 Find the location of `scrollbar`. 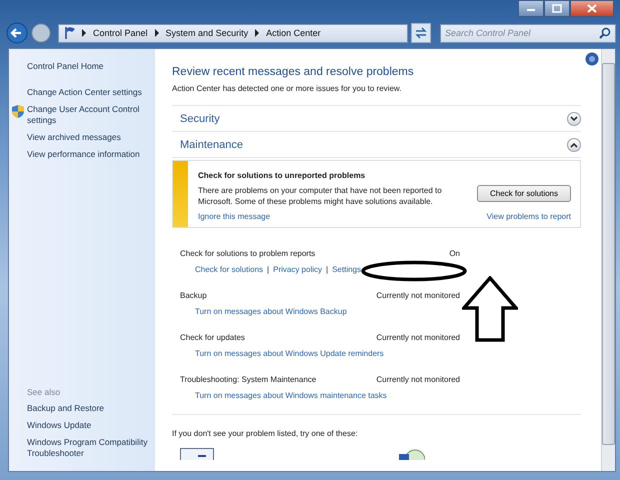

scrollbar is located at coordinates (608, 260).